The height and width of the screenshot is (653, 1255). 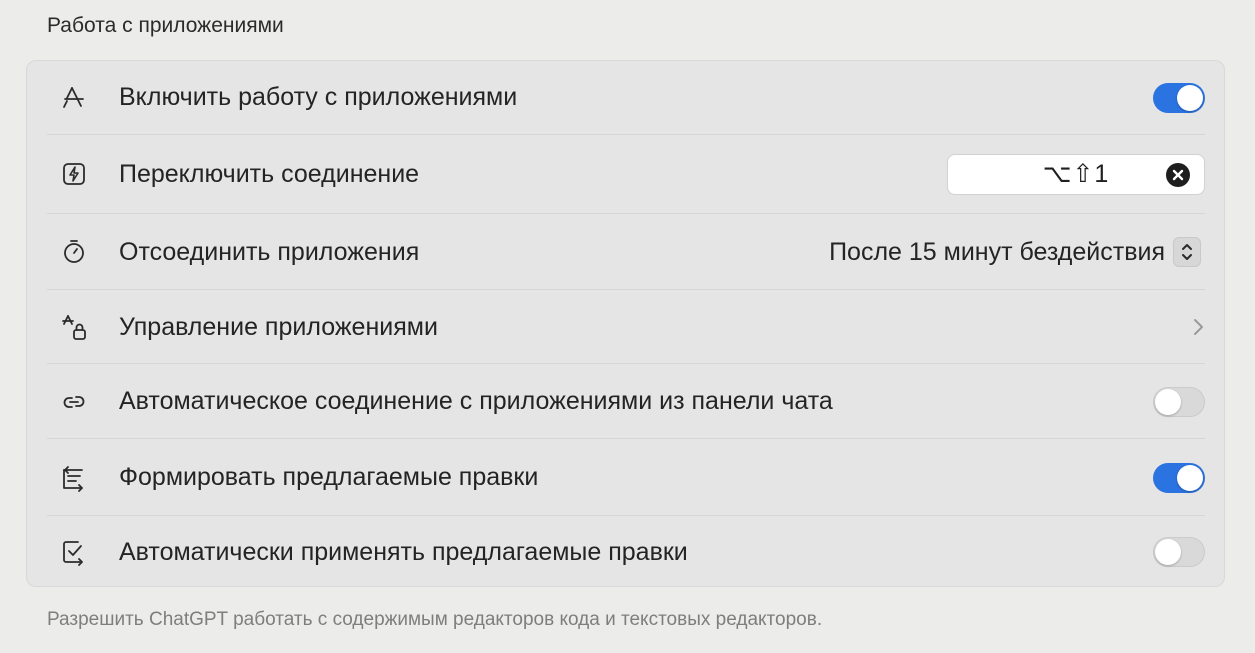 I want to click on enable-apps-toggle, so click(x=1179, y=97).